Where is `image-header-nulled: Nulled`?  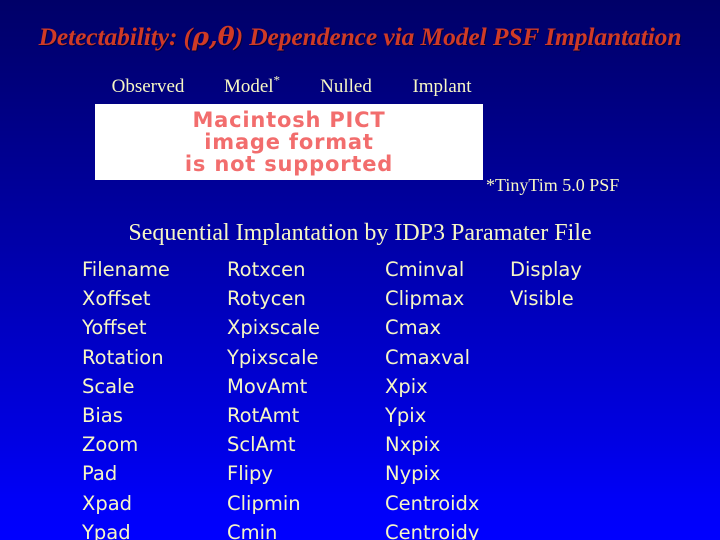 image-header-nulled: Nulled is located at coordinates (346, 87).